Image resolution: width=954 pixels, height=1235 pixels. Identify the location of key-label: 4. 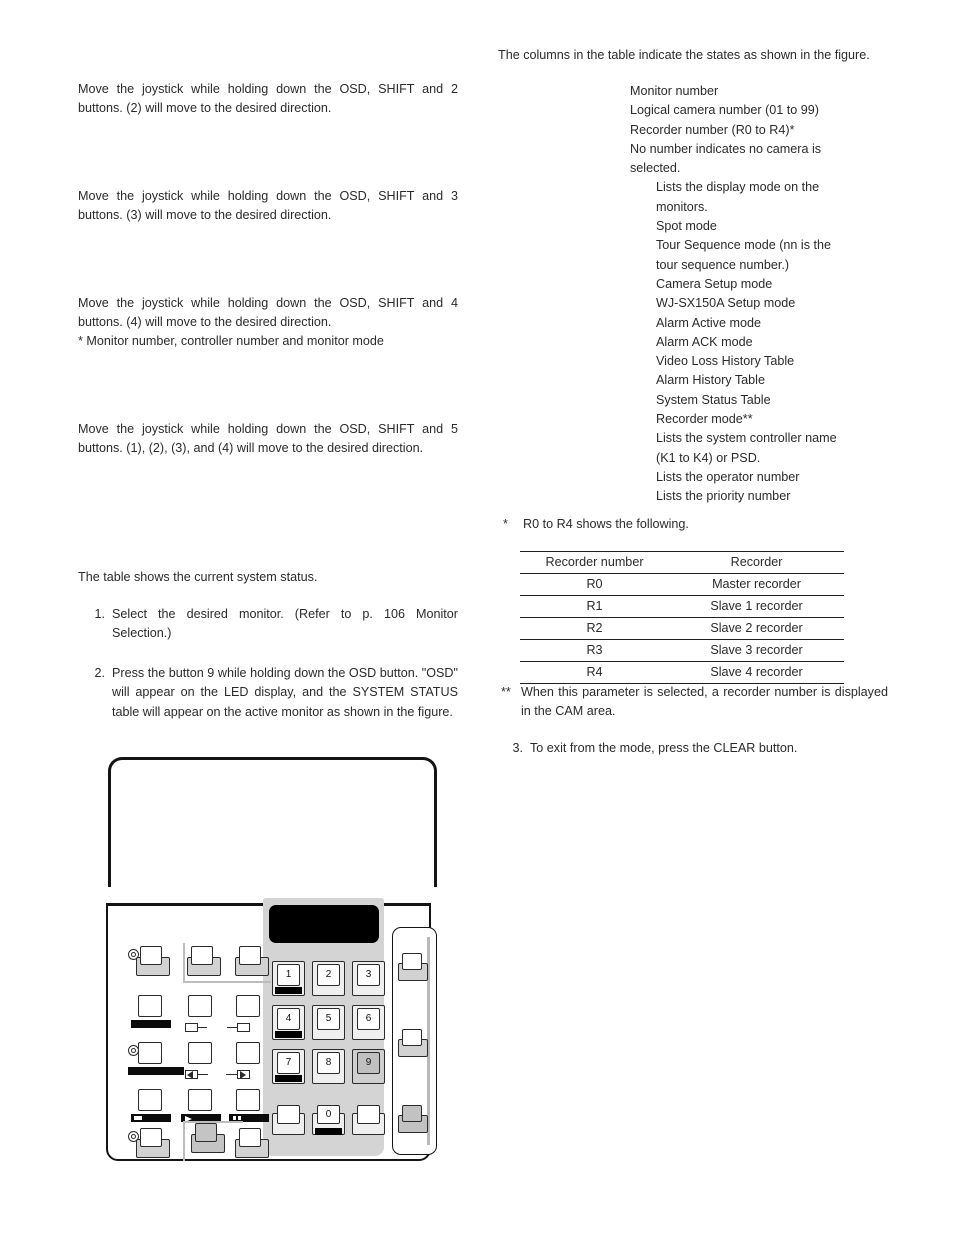
(288, 1019).